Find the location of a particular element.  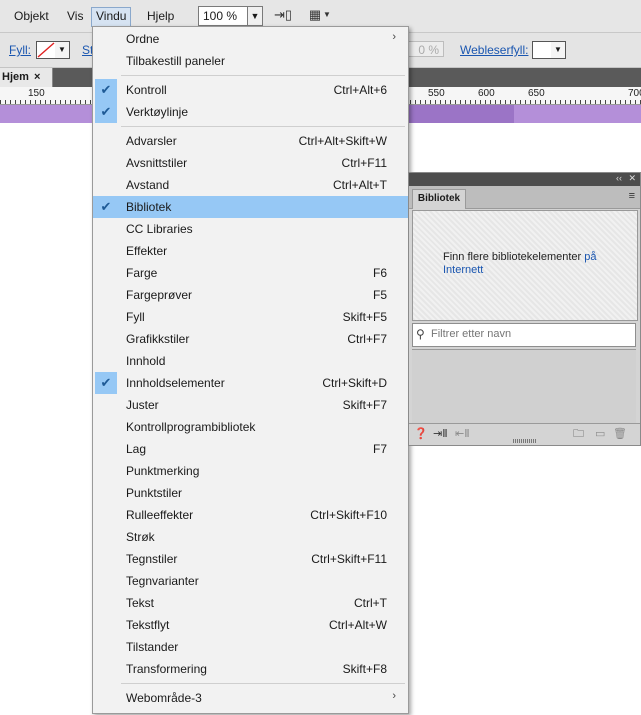

menu-item-tegnvarianter: Tegnvarianter is located at coordinates (250, 581).